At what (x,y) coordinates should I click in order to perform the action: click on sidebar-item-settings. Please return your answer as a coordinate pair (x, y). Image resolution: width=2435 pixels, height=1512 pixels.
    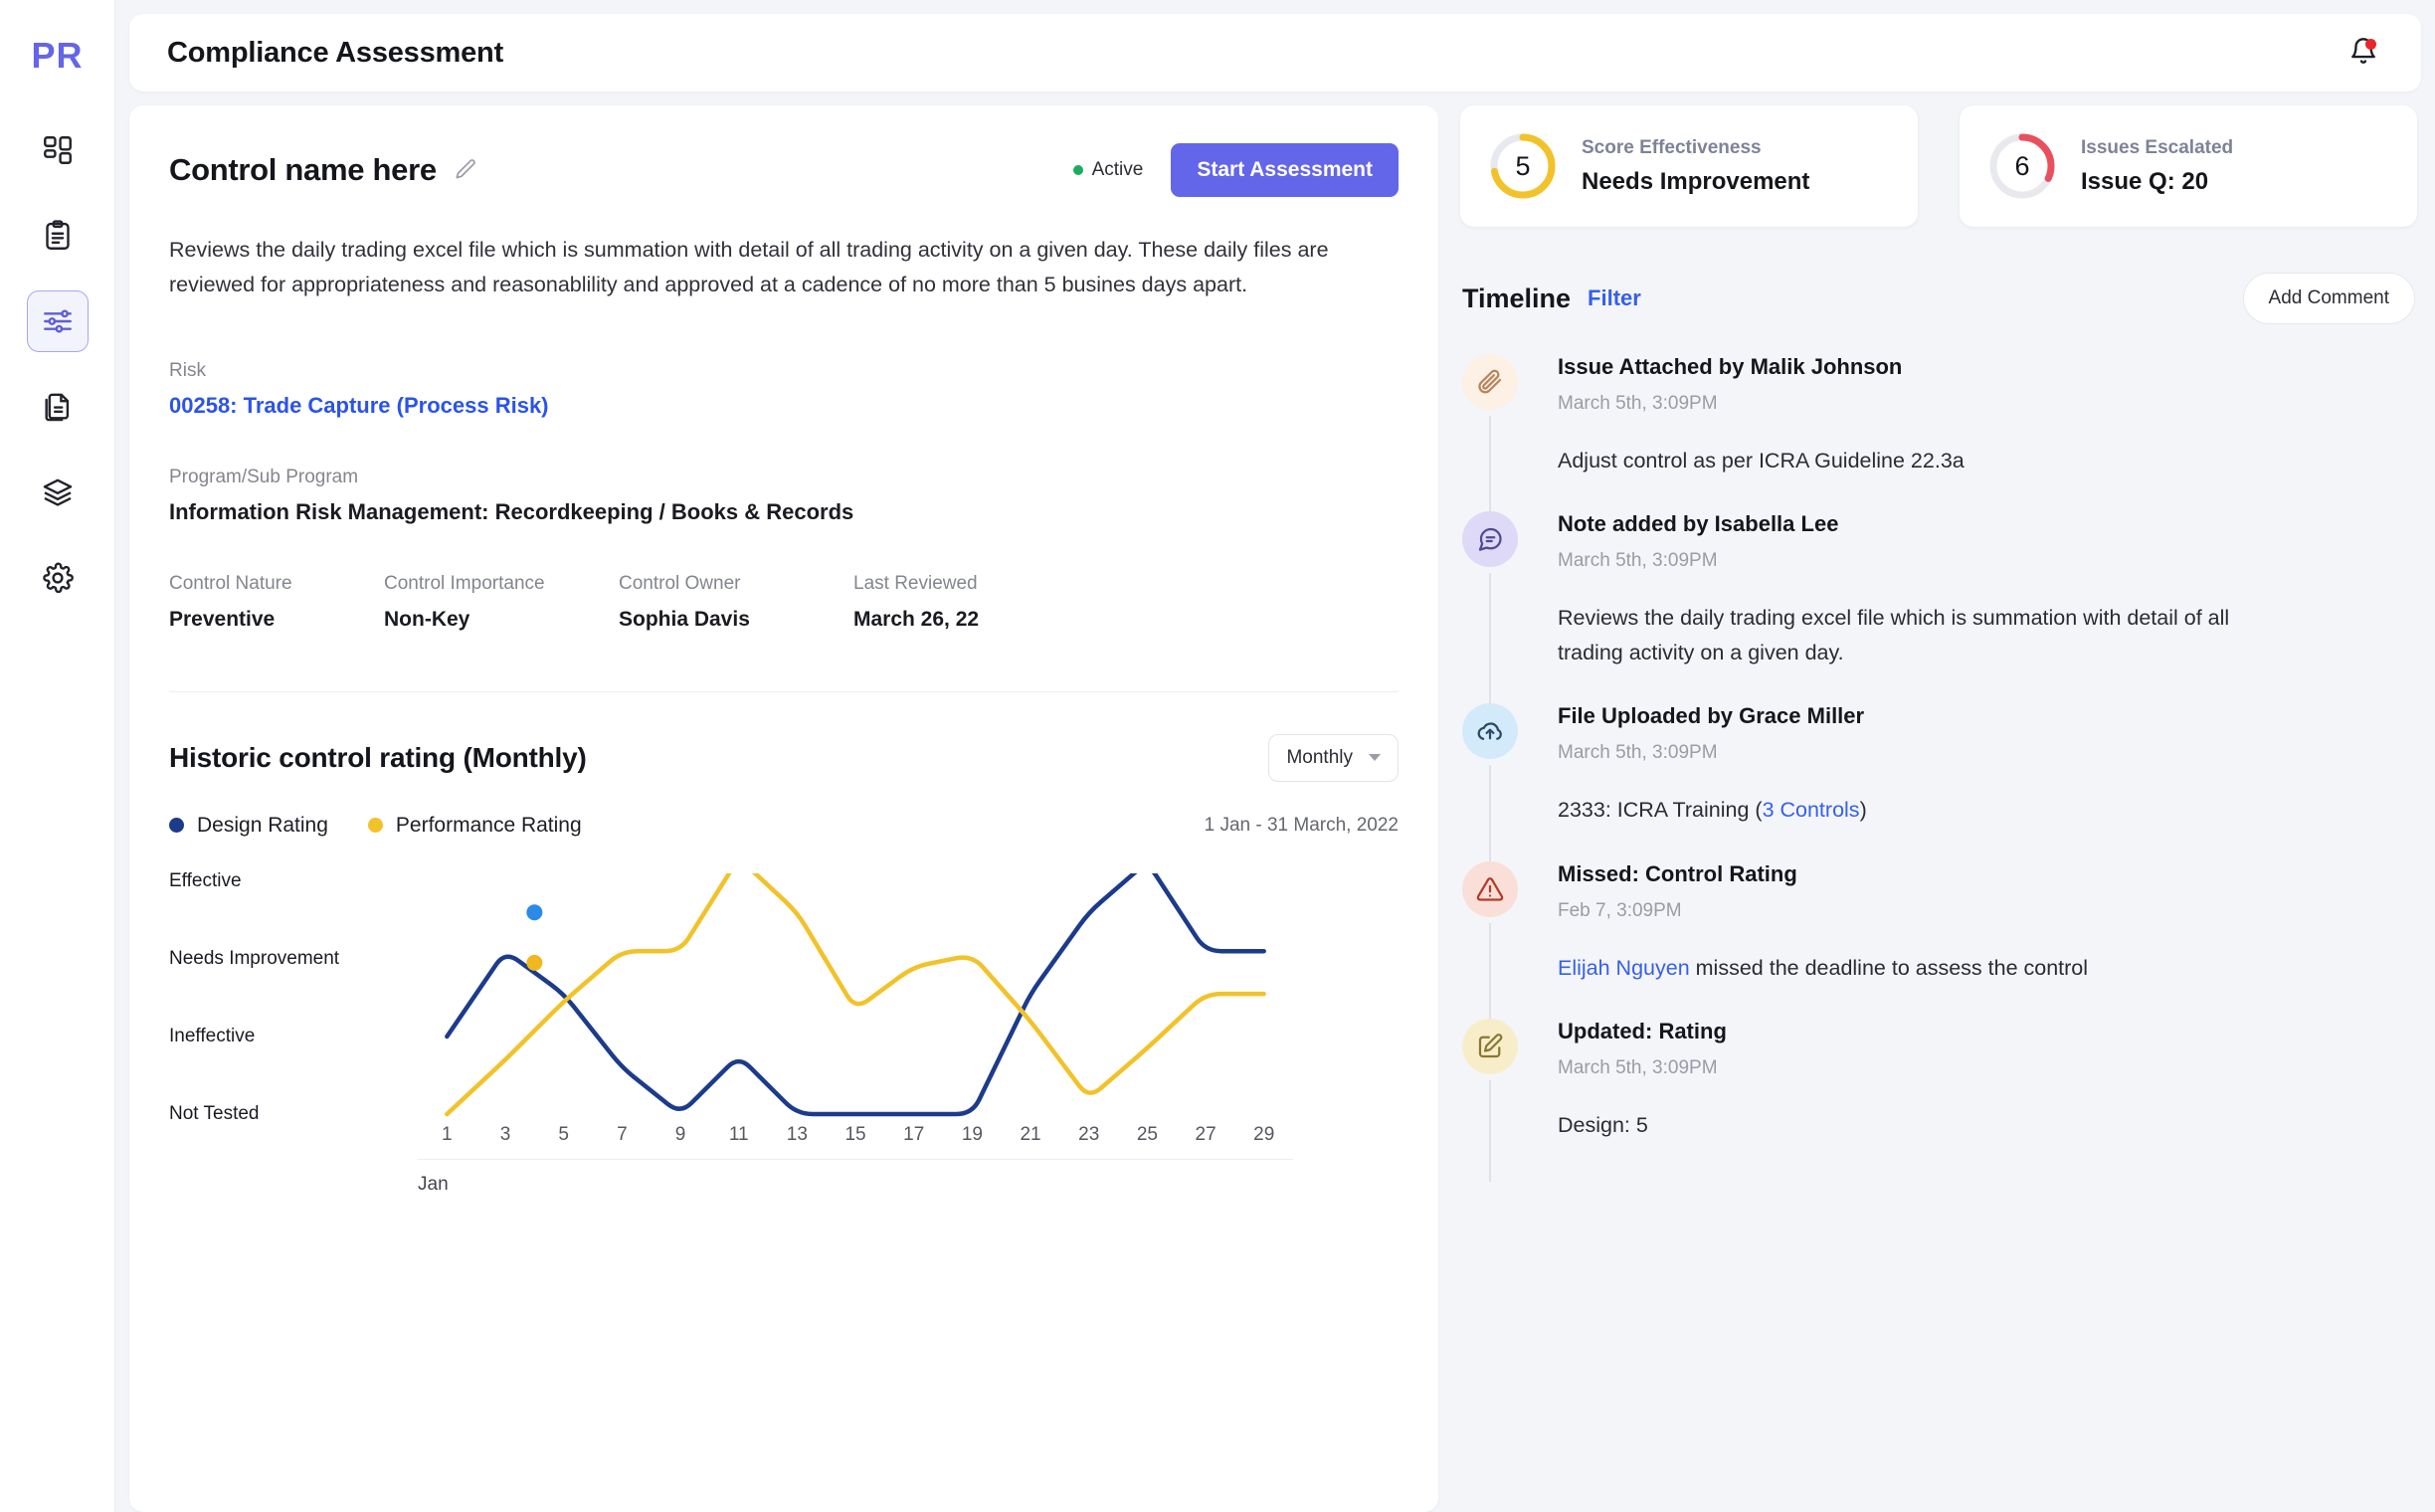
    Looking at the image, I should click on (58, 578).